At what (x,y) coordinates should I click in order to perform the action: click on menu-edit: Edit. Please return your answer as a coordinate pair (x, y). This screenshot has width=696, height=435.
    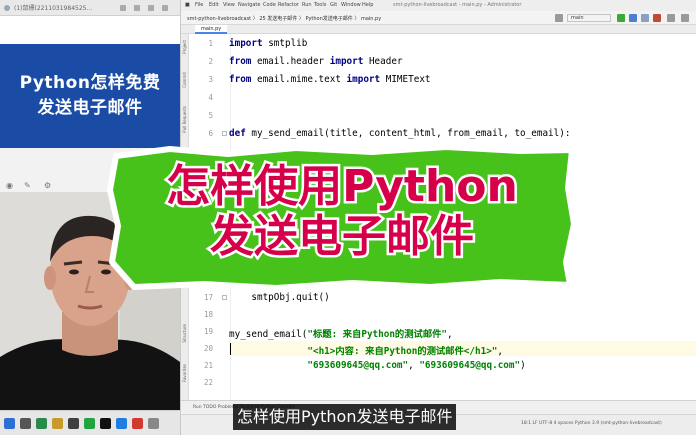
    Looking at the image, I should click on (214, 5).